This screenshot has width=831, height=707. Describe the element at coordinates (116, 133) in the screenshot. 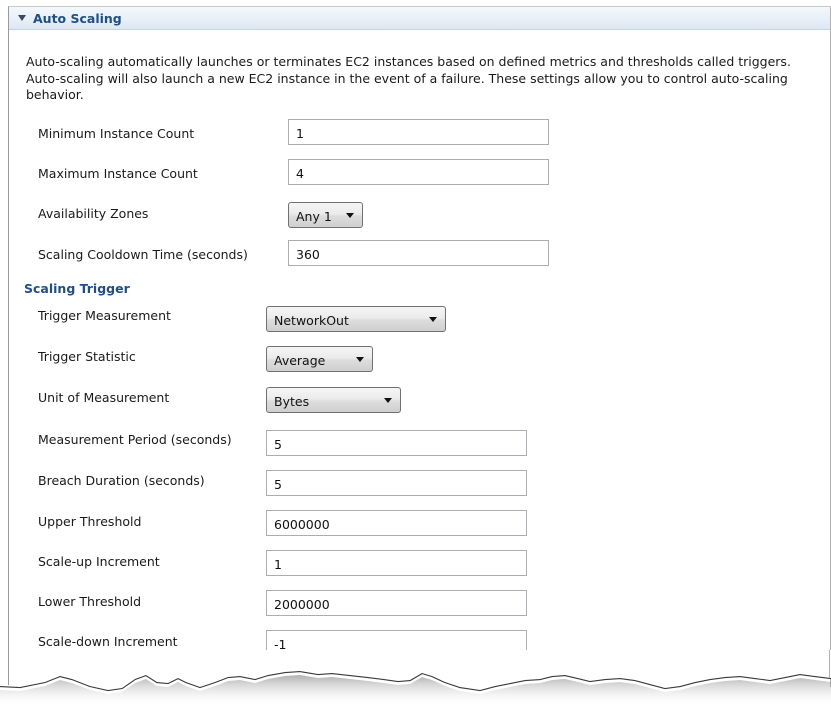

I see `min-instance-label: Minimum Instance Count` at that location.